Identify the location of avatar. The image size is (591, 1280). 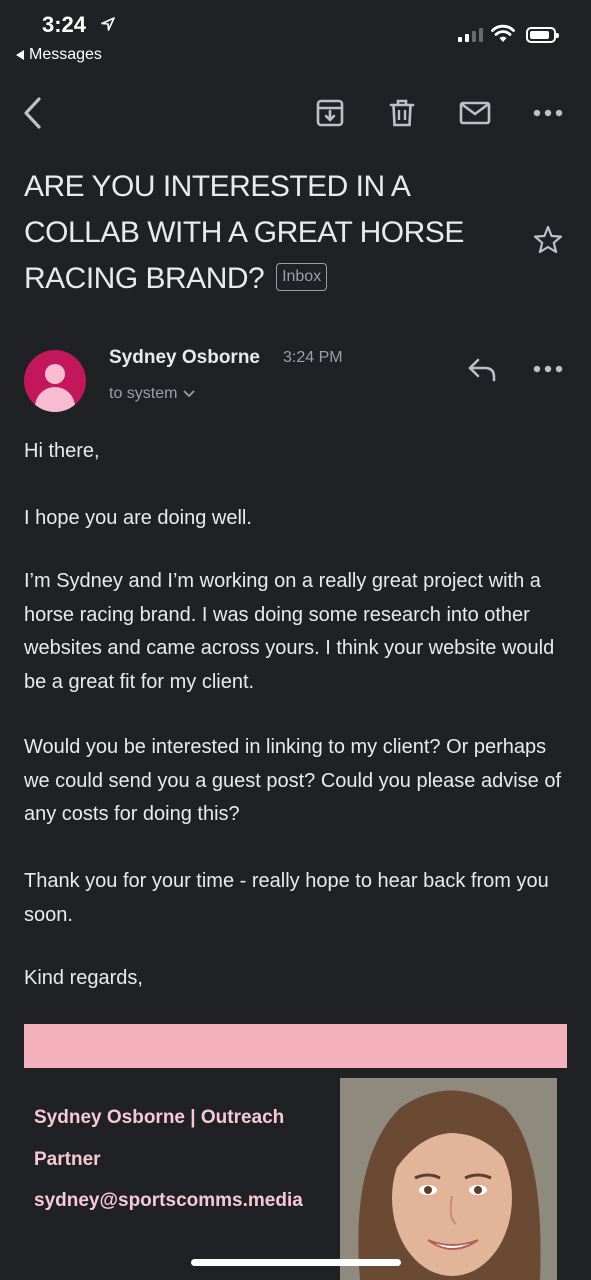
(55, 381).